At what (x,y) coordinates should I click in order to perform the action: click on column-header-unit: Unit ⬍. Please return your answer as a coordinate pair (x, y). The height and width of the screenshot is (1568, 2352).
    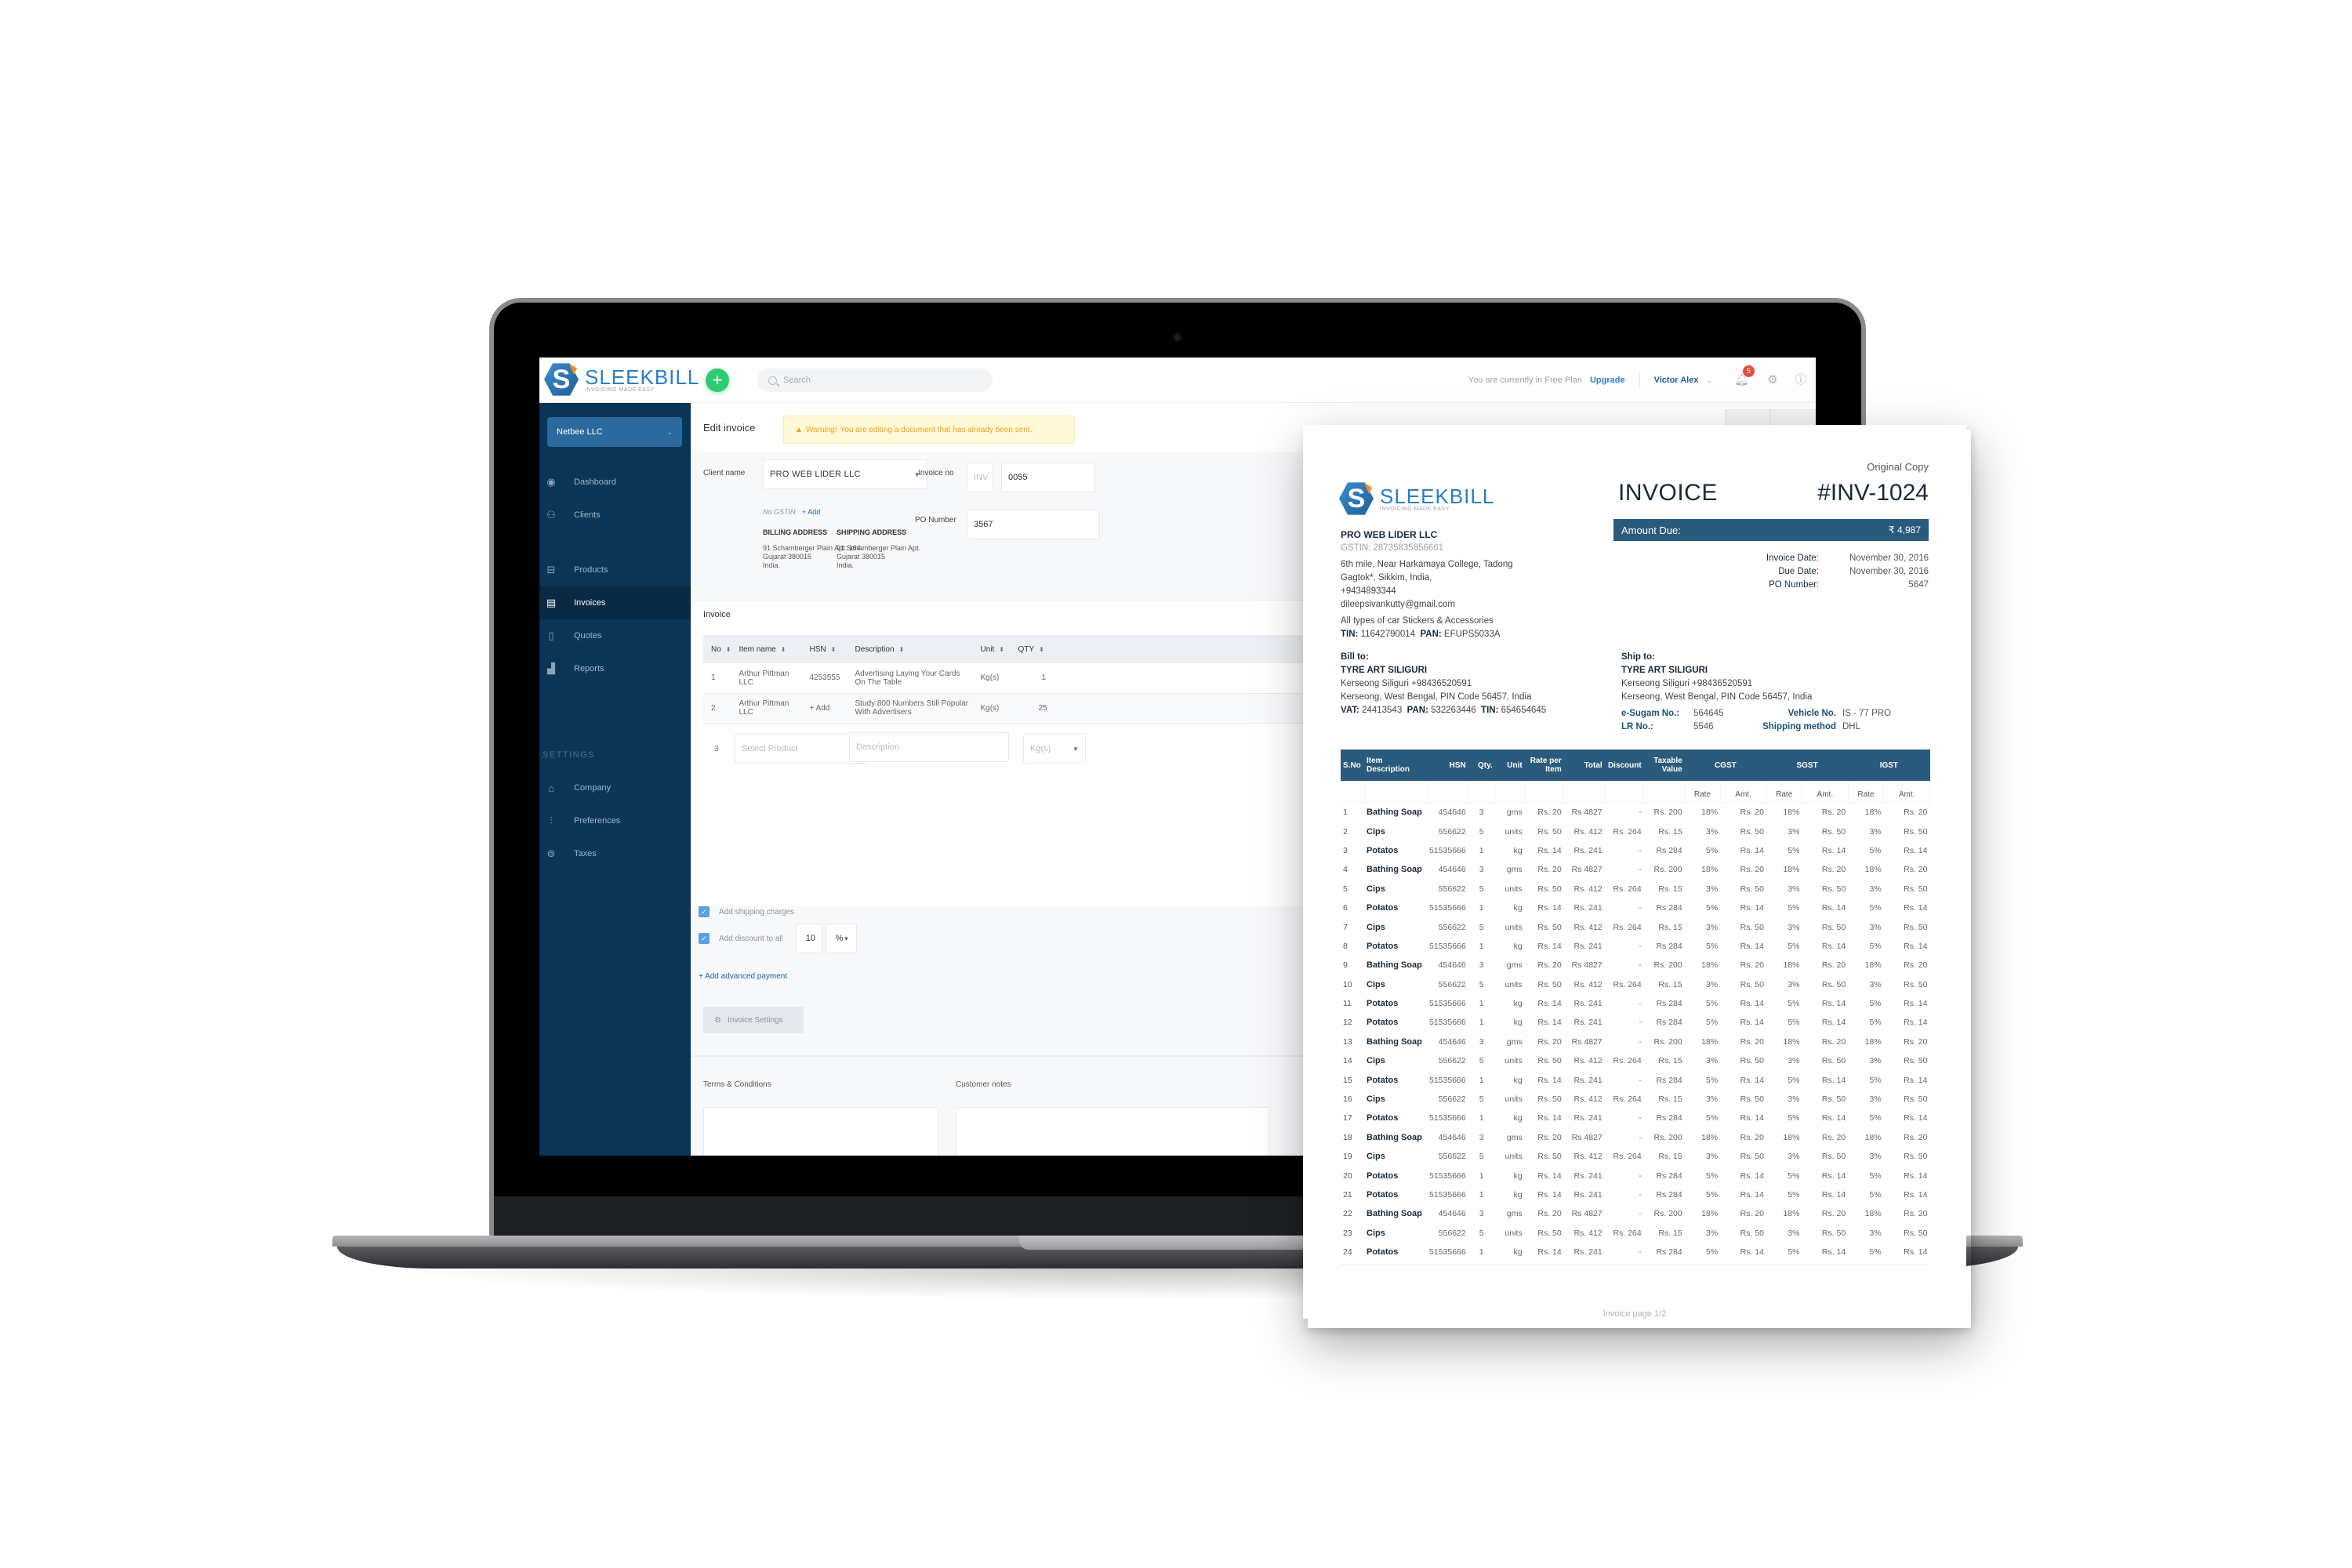
    Looking at the image, I should click on (991, 649).